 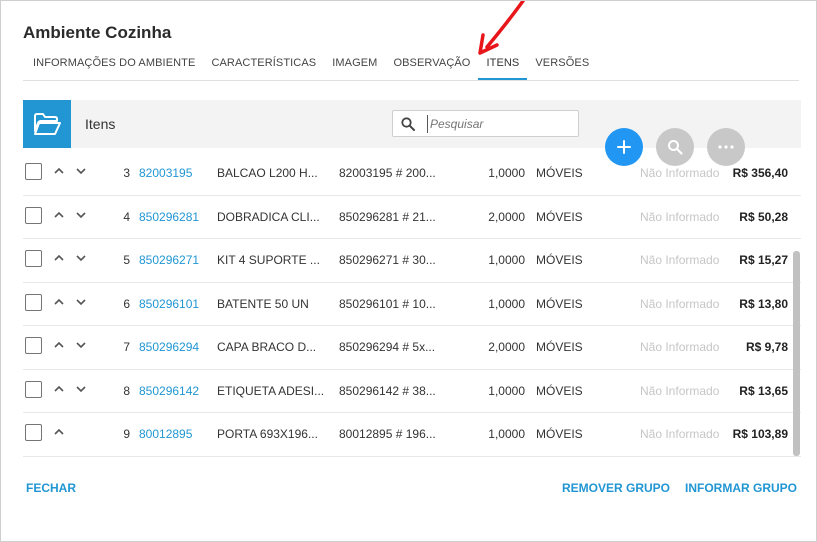 I want to click on scrollbar-thumb, so click(x=796, y=353).